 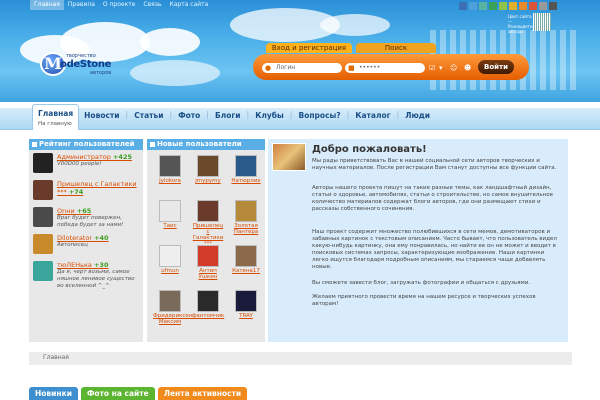 I want to click on user-name: Jylokora, so click(x=170, y=181).